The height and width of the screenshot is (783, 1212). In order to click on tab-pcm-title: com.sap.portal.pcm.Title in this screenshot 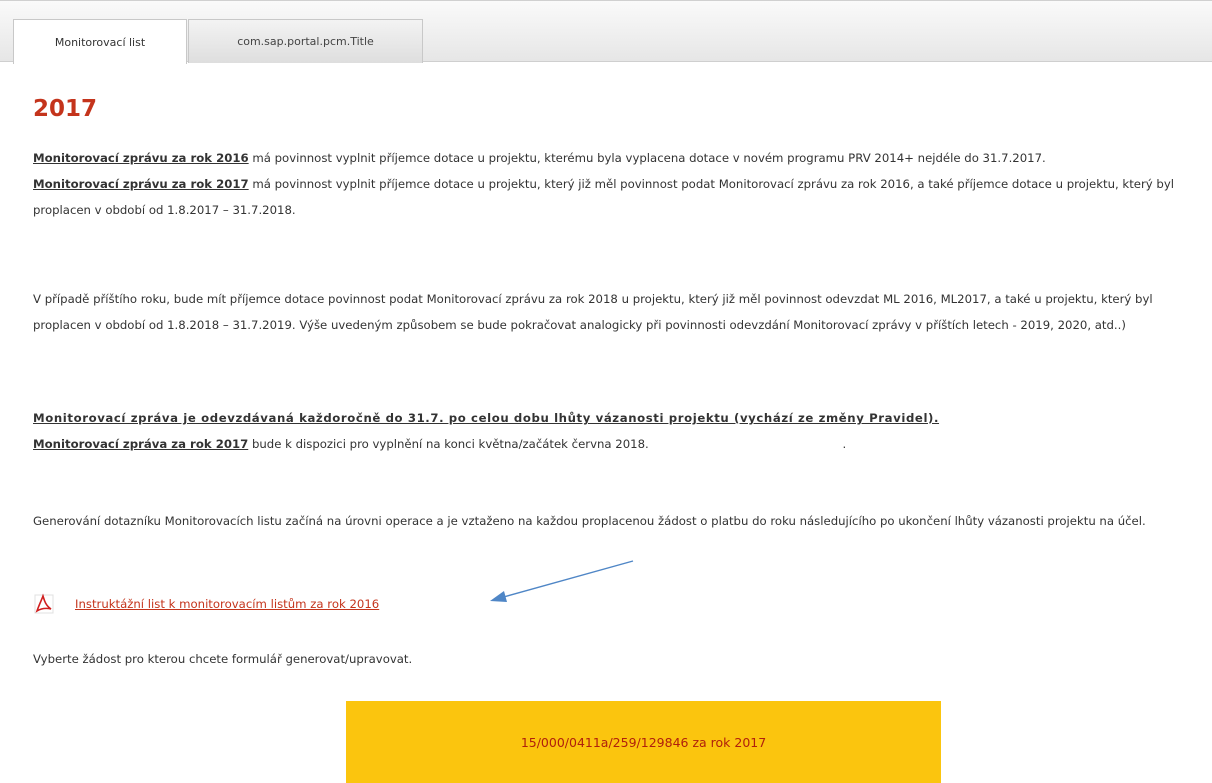, I will do `click(305, 41)`.